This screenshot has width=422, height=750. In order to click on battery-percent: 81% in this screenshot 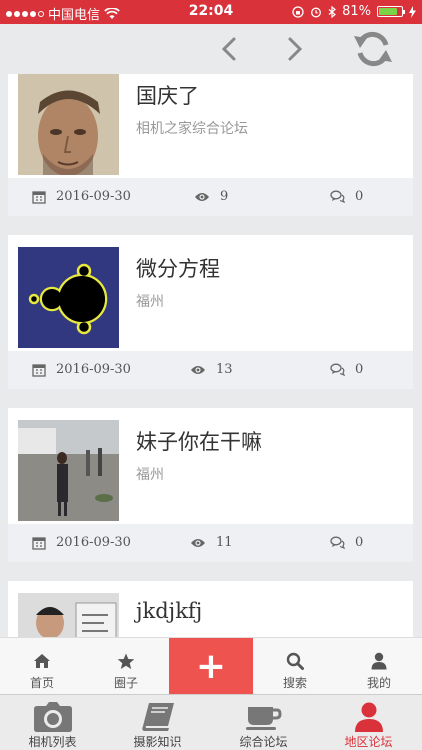, I will do `click(356, 11)`.